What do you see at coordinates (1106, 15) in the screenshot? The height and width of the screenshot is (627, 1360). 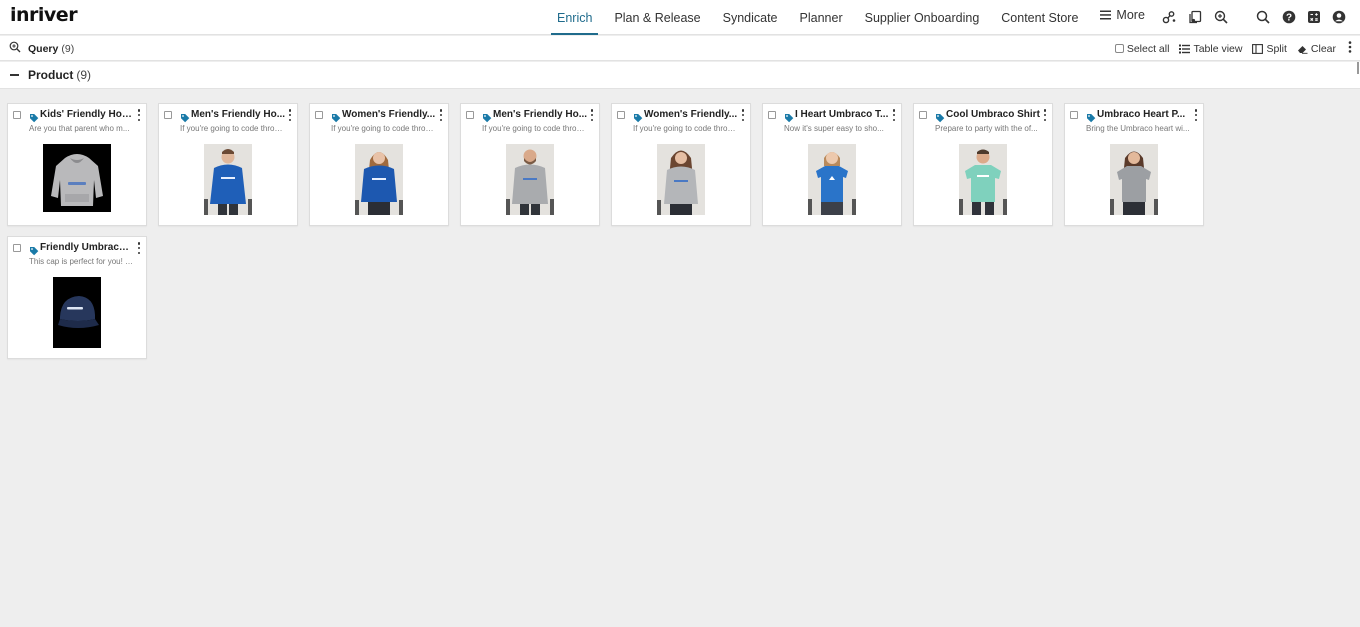 I see `hamburger-icon` at bounding box center [1106, 15].